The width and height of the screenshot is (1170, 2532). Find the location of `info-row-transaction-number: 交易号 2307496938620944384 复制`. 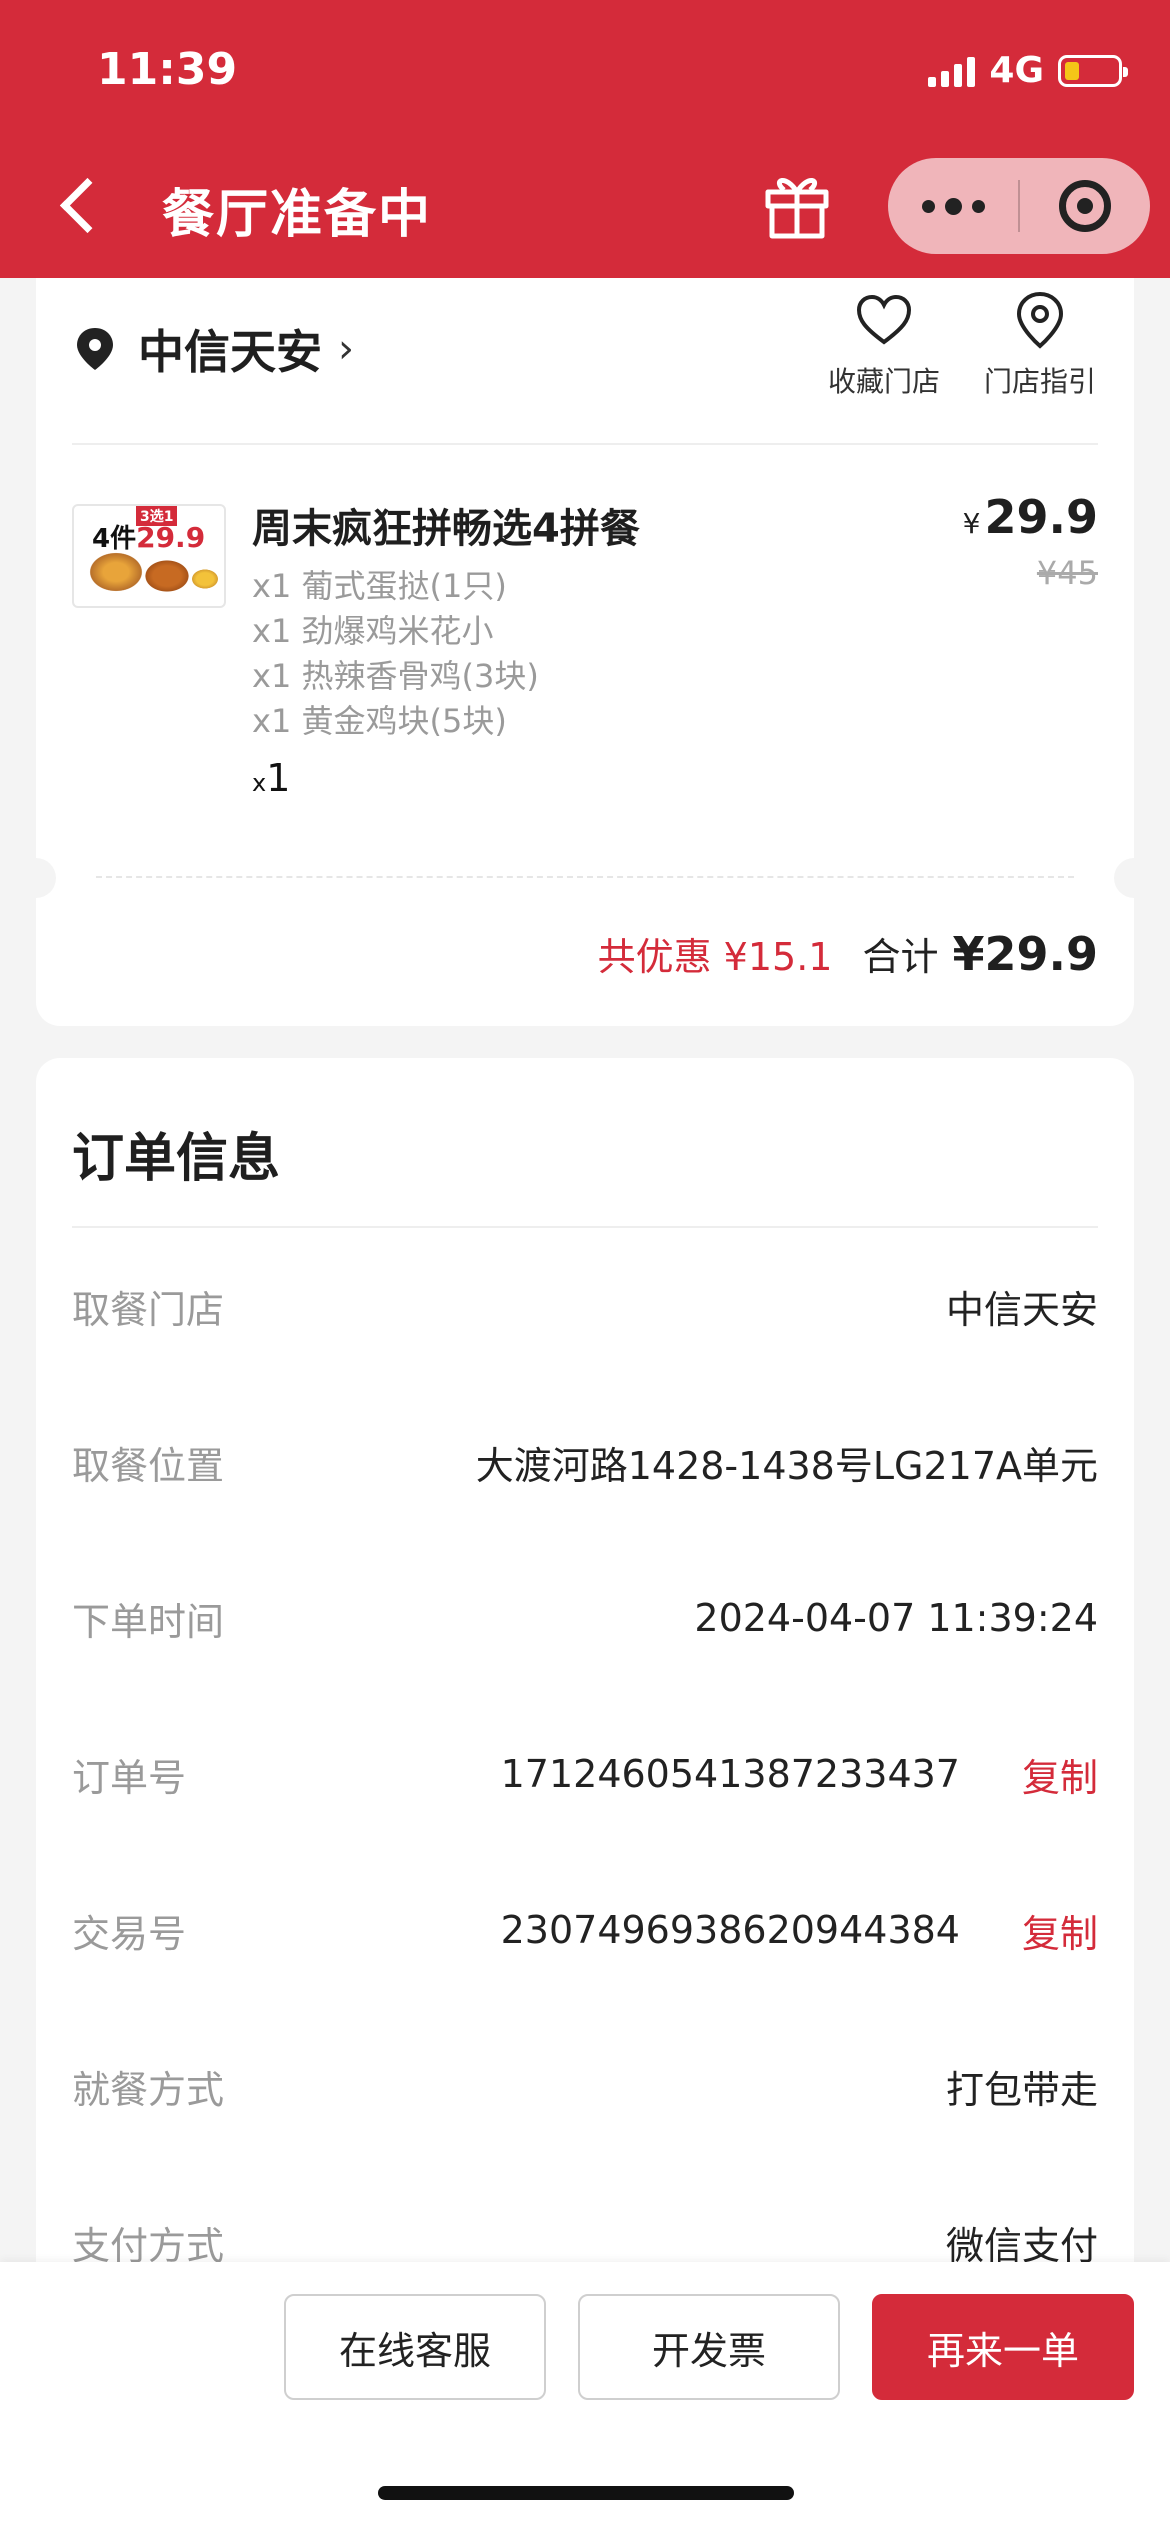

info-row-transaction-number: 交易号 2307496938620944384 复制 is located at coordinates (585, 1930).